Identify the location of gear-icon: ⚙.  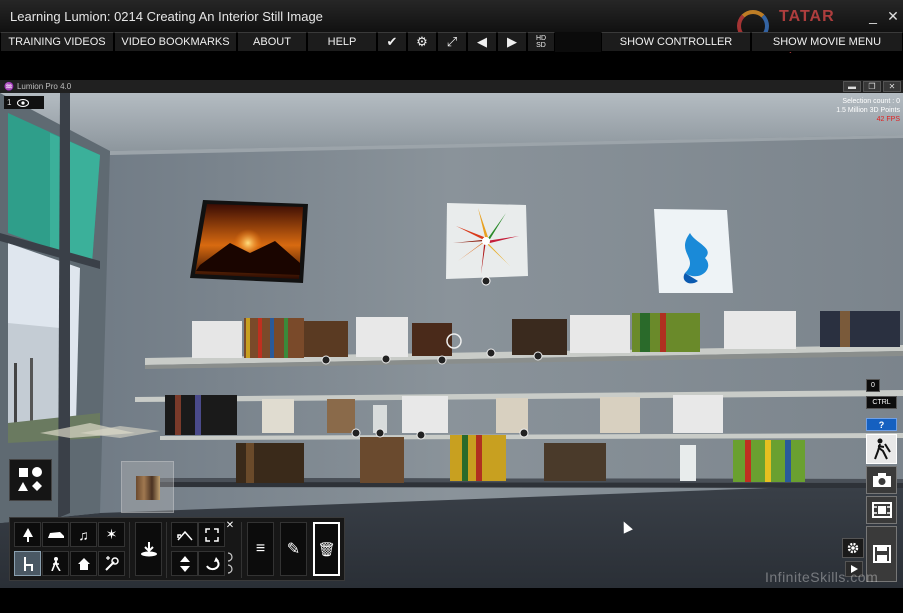
(422, 42).